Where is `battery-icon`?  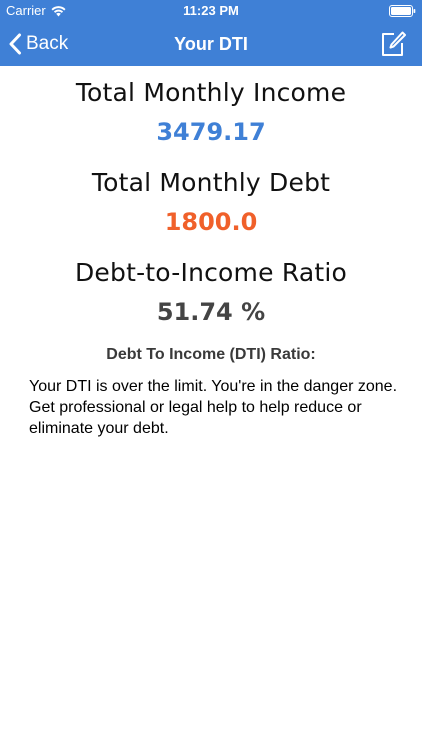 battery-icon is located at coordinates (402, 11).